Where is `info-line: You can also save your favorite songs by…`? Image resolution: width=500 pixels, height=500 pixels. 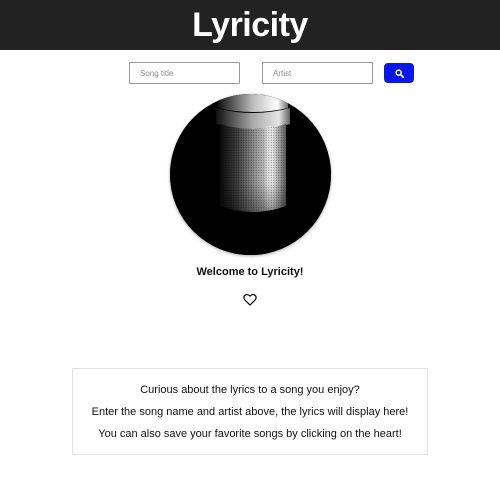 info-line: You can also save your favorite songs by… is located at coordinates (250, 434).